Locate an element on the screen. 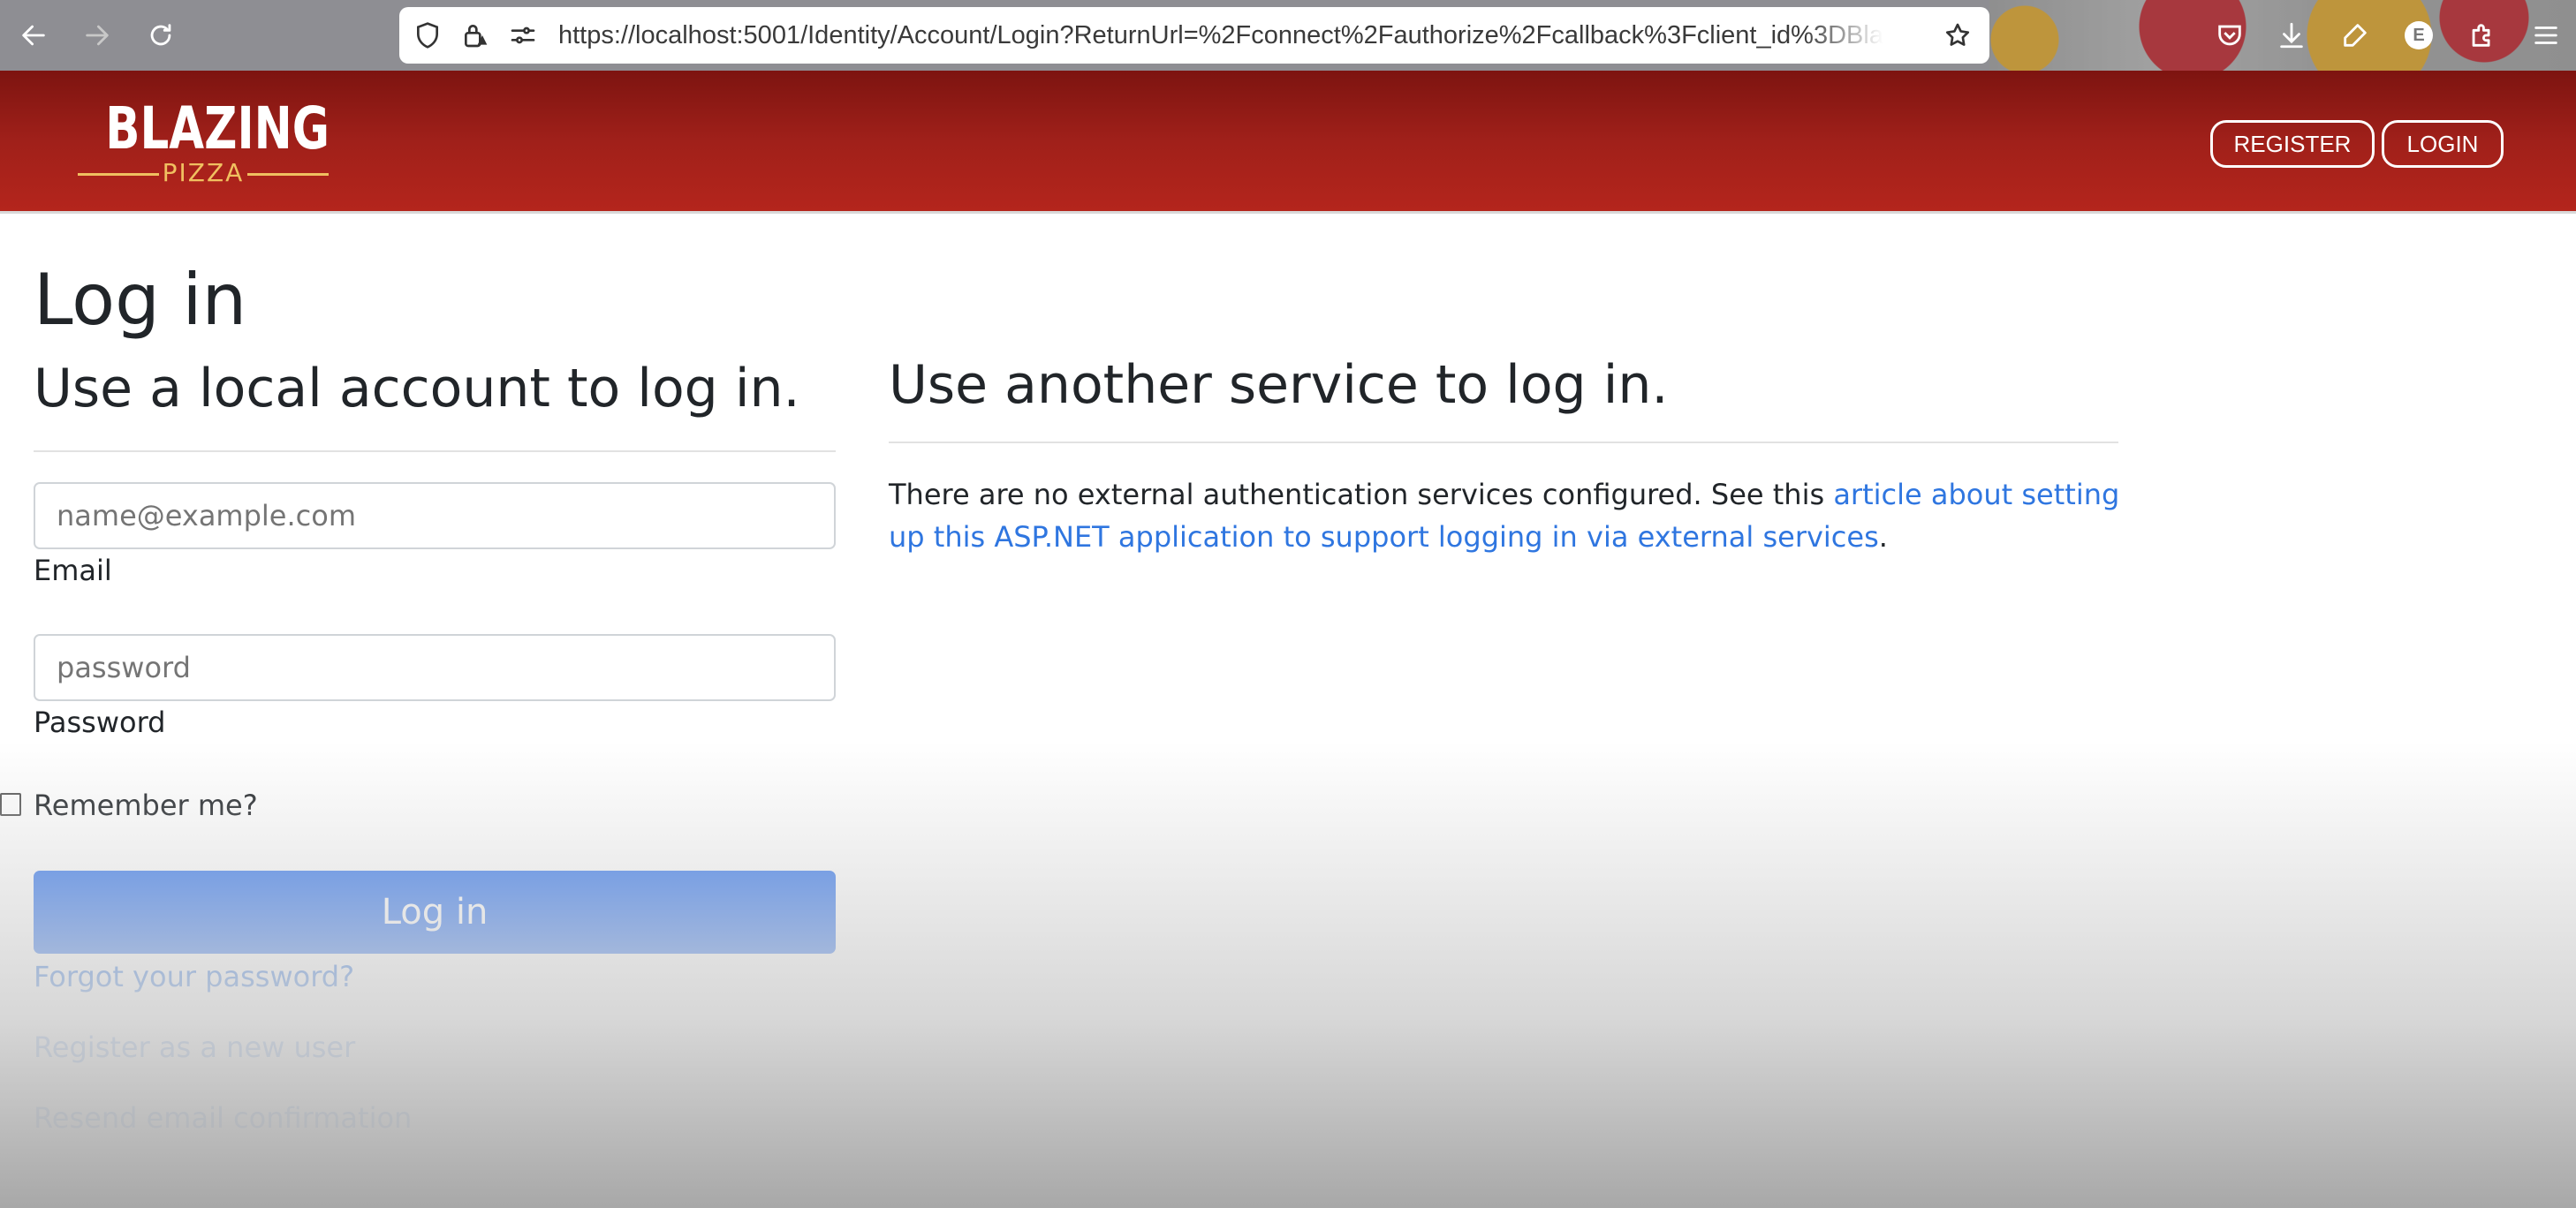 This screenshot has height=1208, width=2576. download-icon is located at coordinates (2292, 35).